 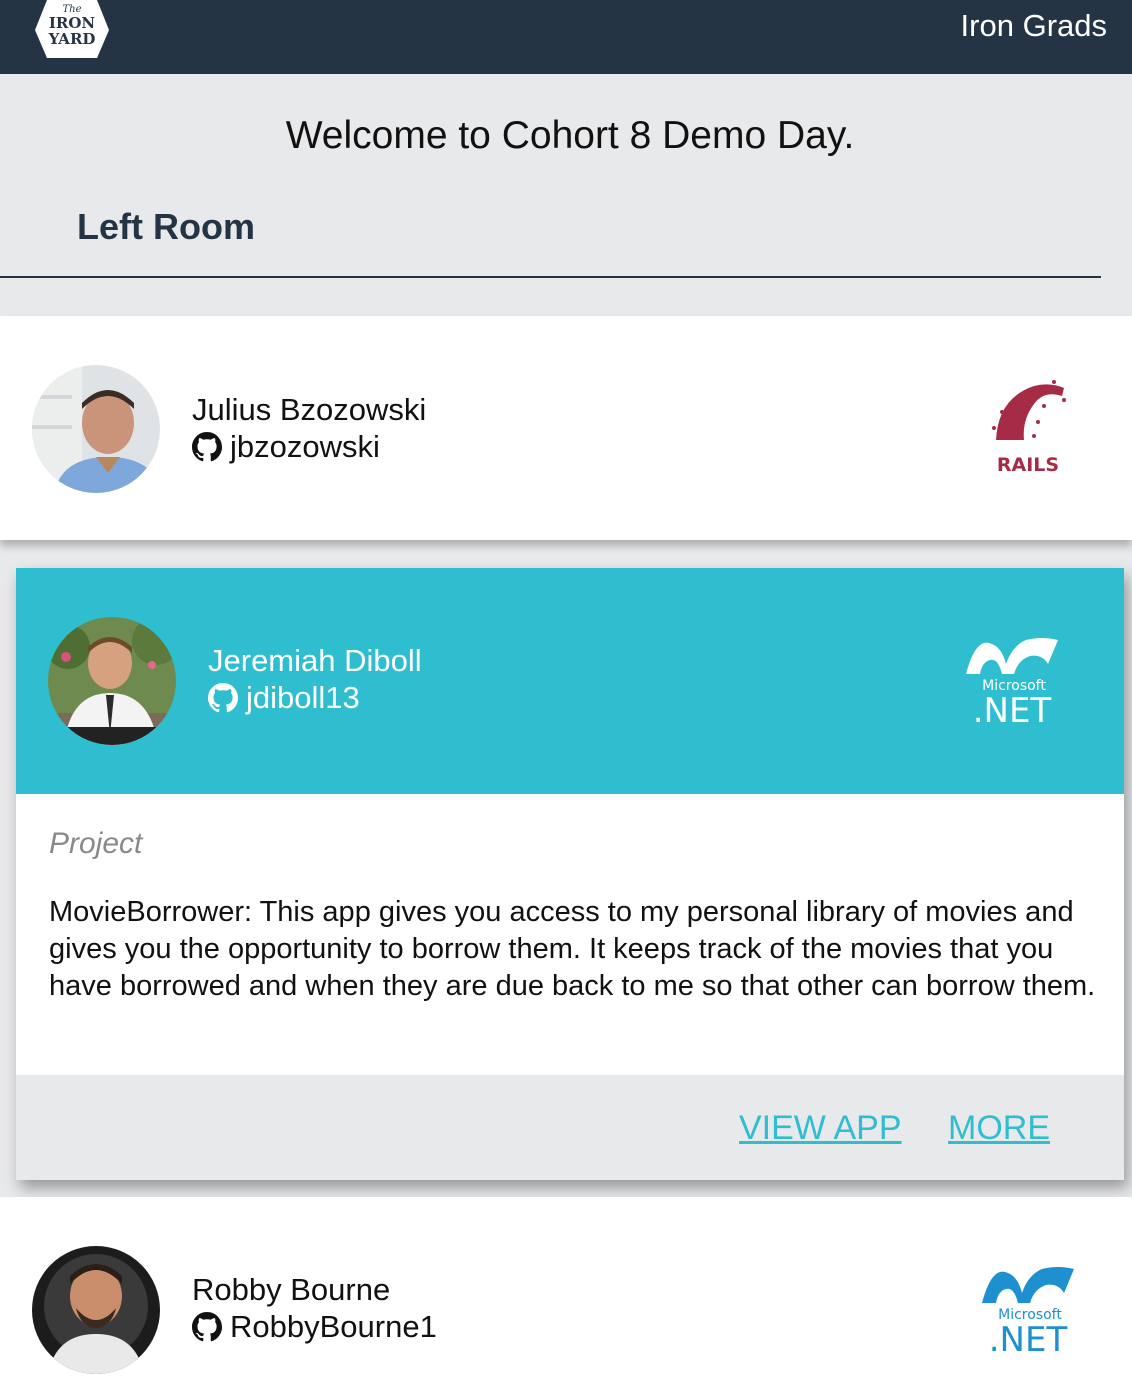 What do you see at coordinates (315, 660) in the screenshot?
I see `graduate-name: Jeremiah Diboll` at bounding box center [315, 660].